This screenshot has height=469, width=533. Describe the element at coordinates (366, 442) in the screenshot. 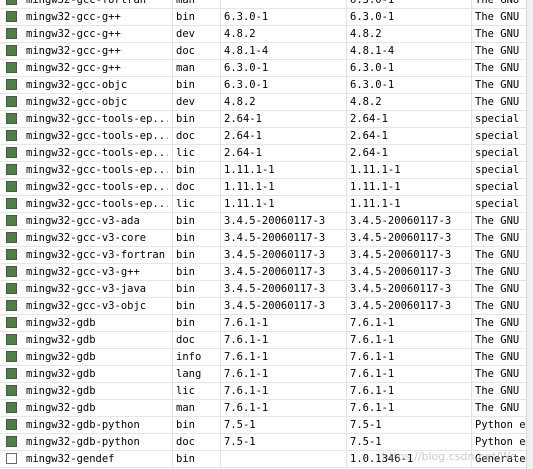

I see `repository-version: 7.5-1` at that location.